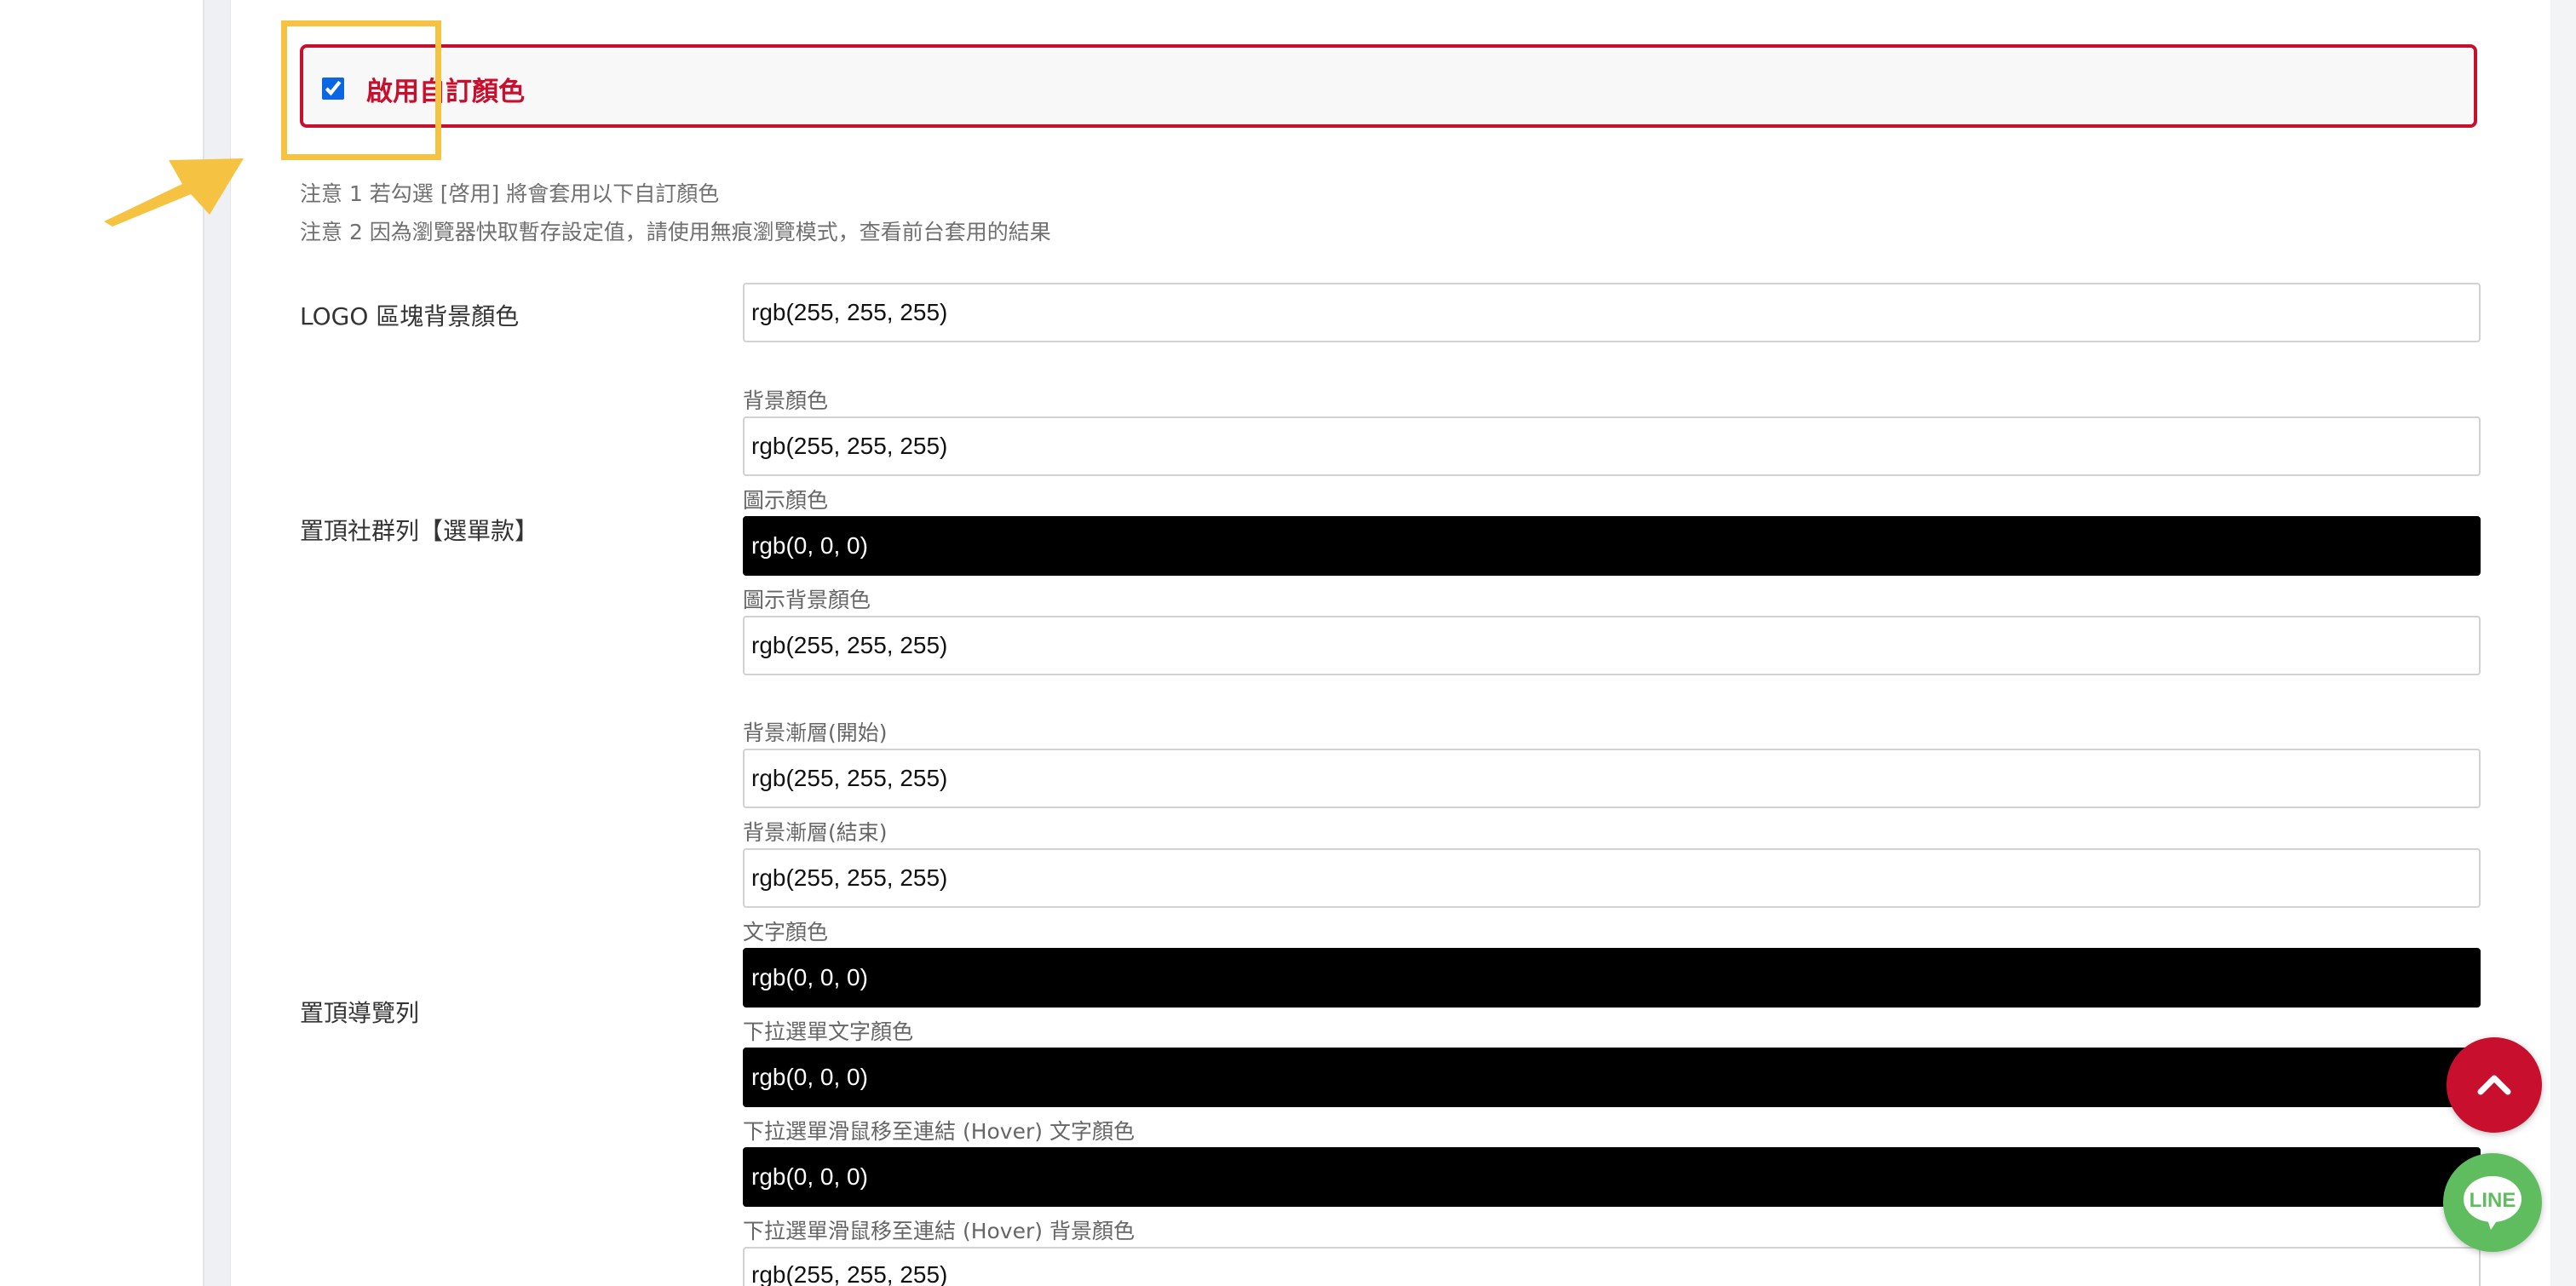 This screenshot has width=2576, height=1286. What do you see at coordinates (1389, 86) in the screenshot?
I see `enable-custom-color-box` at bounding box center [1389, 86].